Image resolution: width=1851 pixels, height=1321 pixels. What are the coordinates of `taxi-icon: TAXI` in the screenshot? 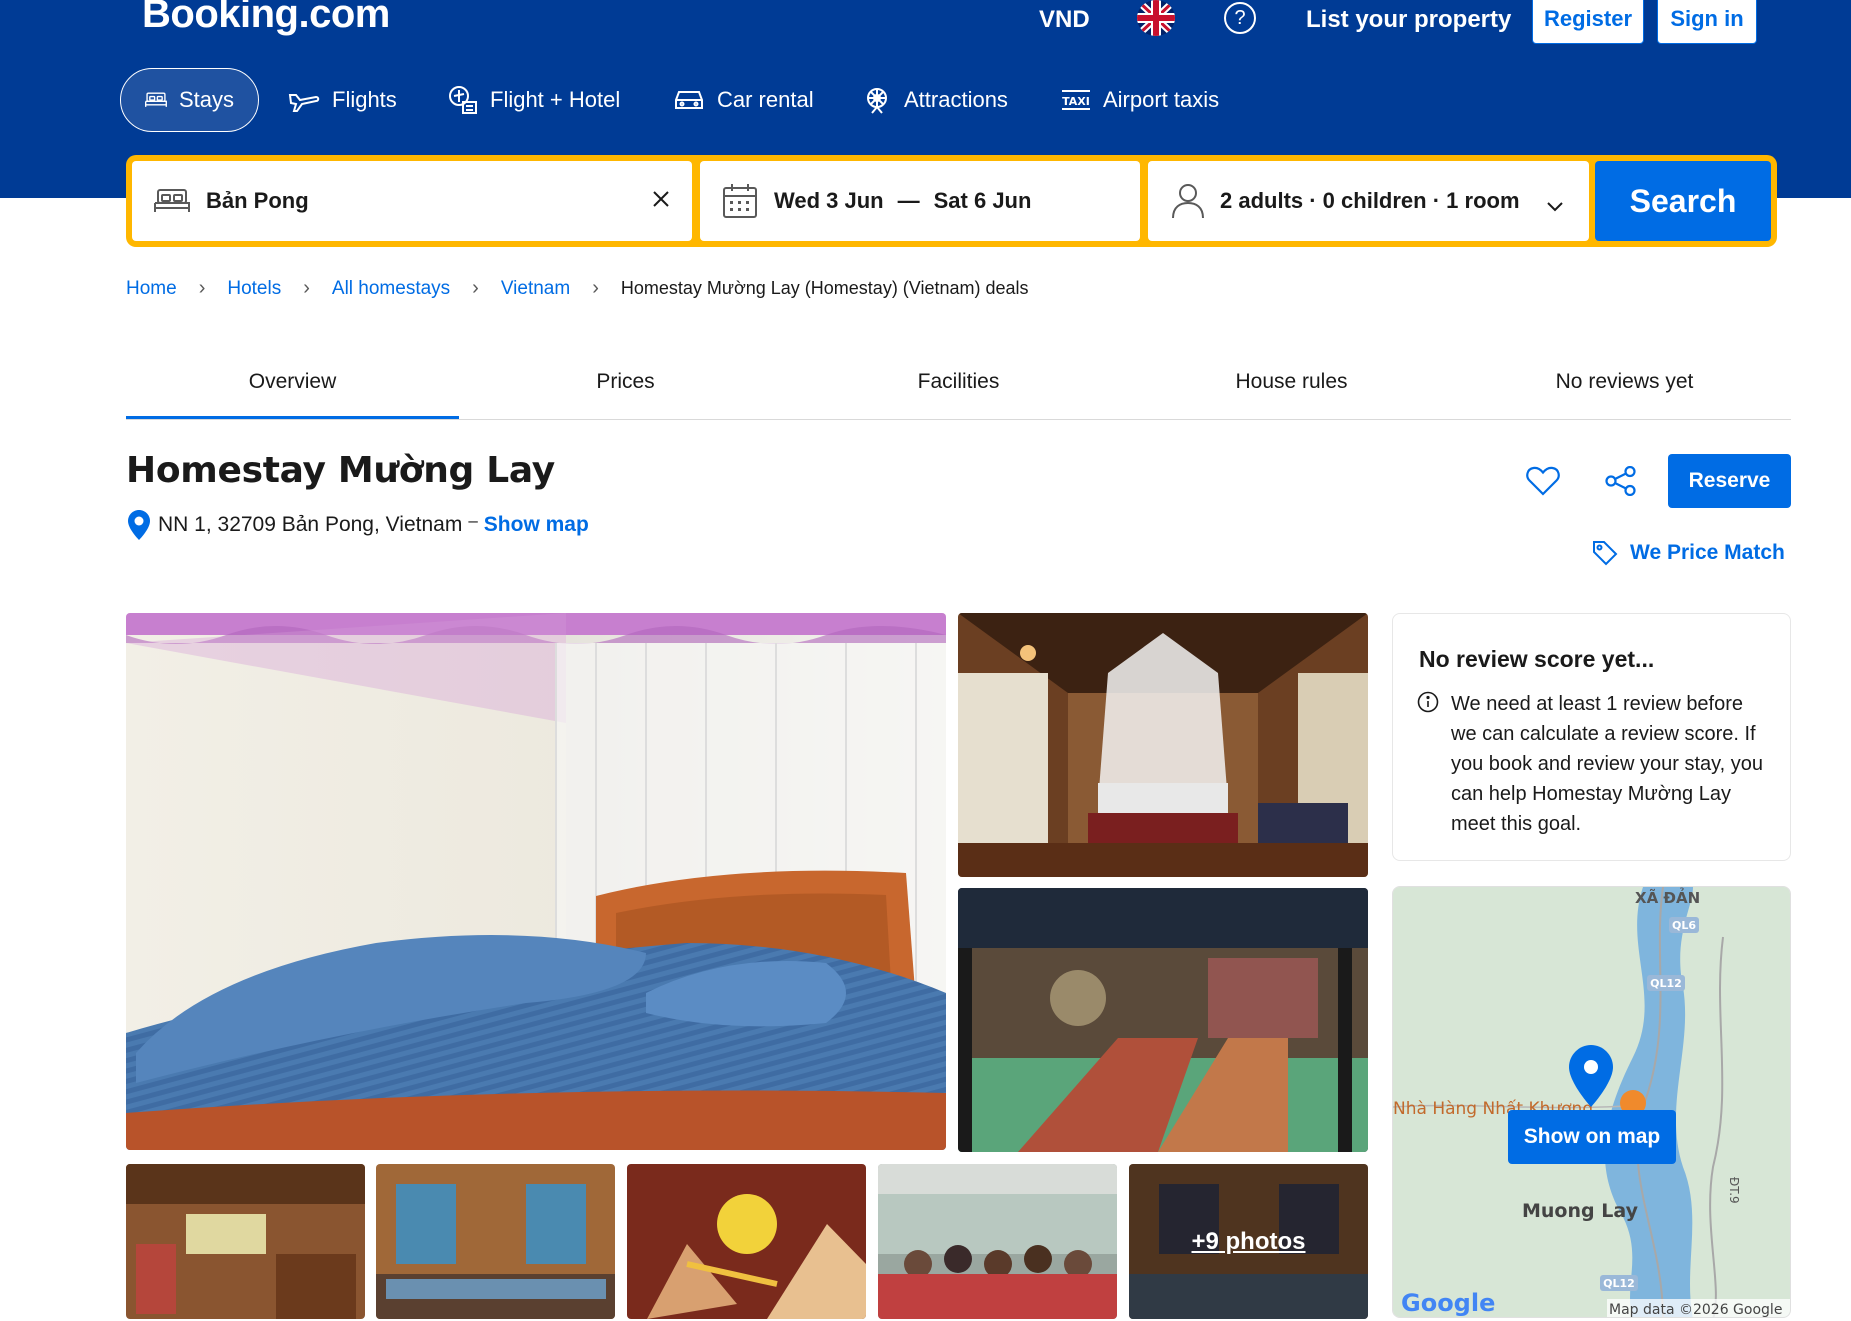 It's located at (1076, 100).